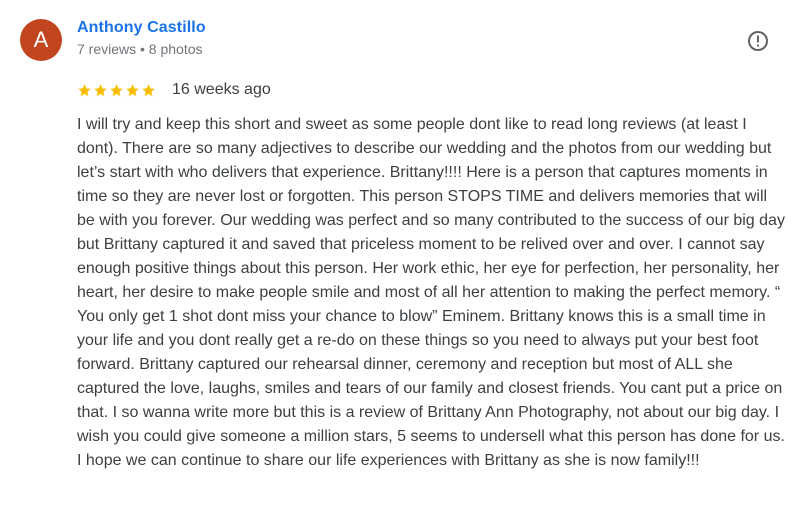  Describe the element at coordinates (140, 49) in the screenshot. I see `reviewer-stats: 7 reviews • 8 photos` at that location.